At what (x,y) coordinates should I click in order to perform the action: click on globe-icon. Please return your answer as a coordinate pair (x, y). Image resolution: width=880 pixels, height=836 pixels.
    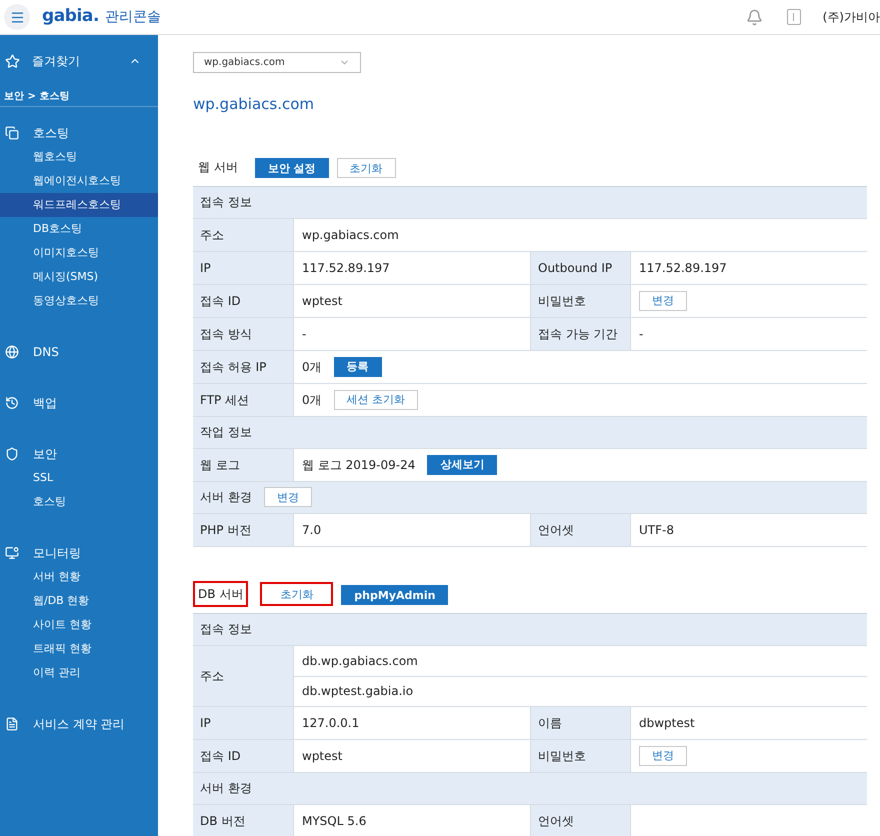
    Looking at the image, I should click on (12, 352).